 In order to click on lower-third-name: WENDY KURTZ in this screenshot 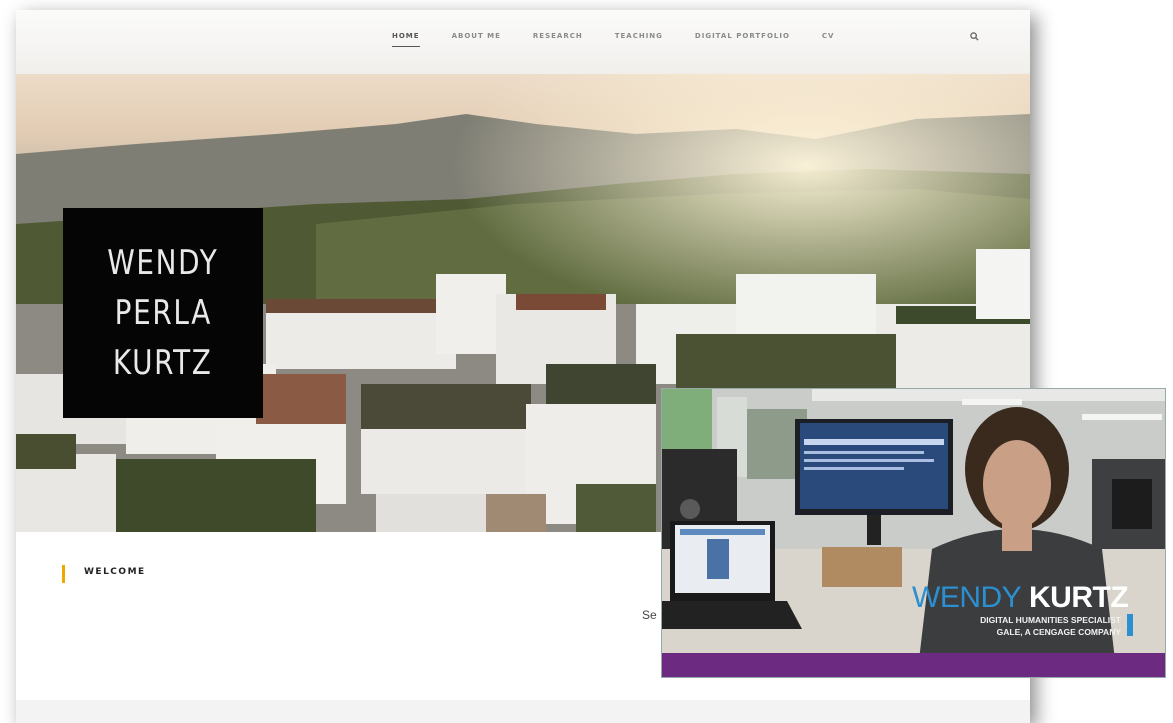, I will do `click(1020, 598)`.